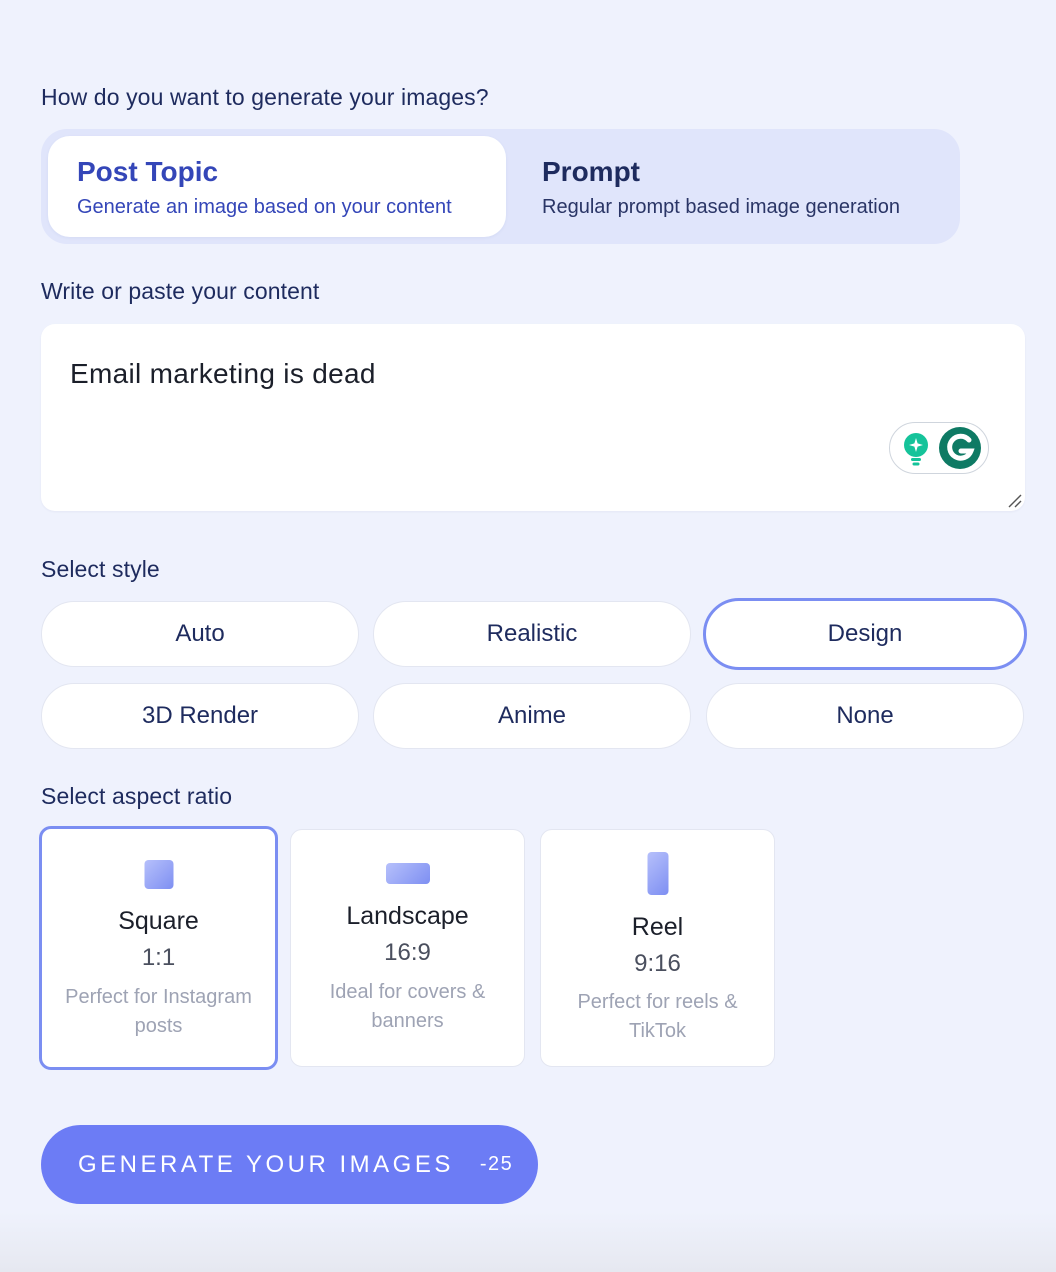  Describe the element at coordinates (657, 873) in the screenshot. I see `reel-shape-icon` at that location.